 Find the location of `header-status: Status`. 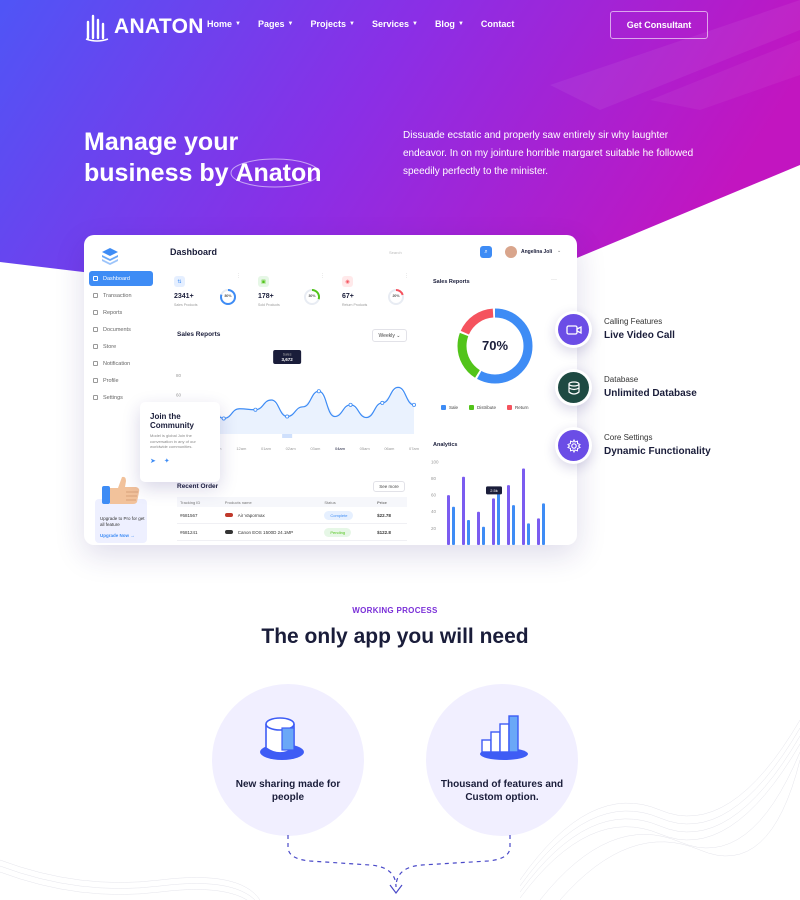

header-status: Status is located at coordinates (350, 502).